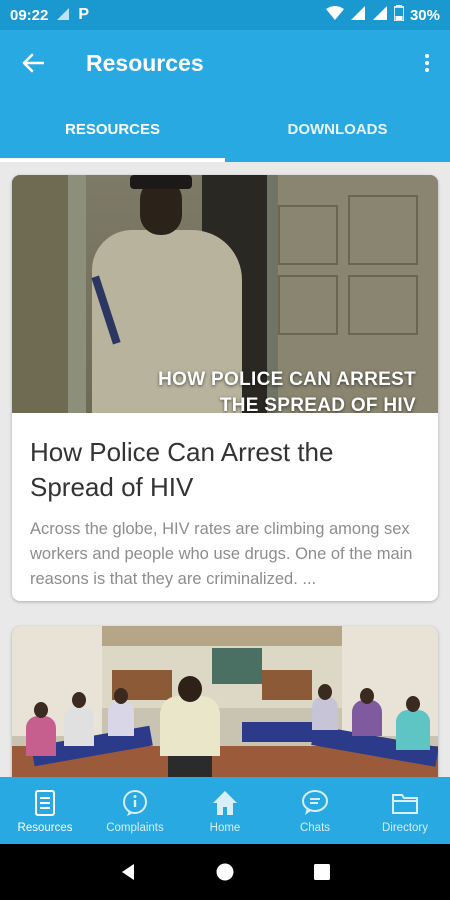  What do you see at coordinates (399, 15) in the screenshot?
I see `battery-icon` at bounding box center [399, 15].